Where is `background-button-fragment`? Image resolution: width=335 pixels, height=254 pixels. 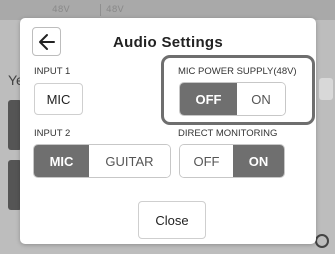
background-button-fragment is located at coordinates (326, 89).